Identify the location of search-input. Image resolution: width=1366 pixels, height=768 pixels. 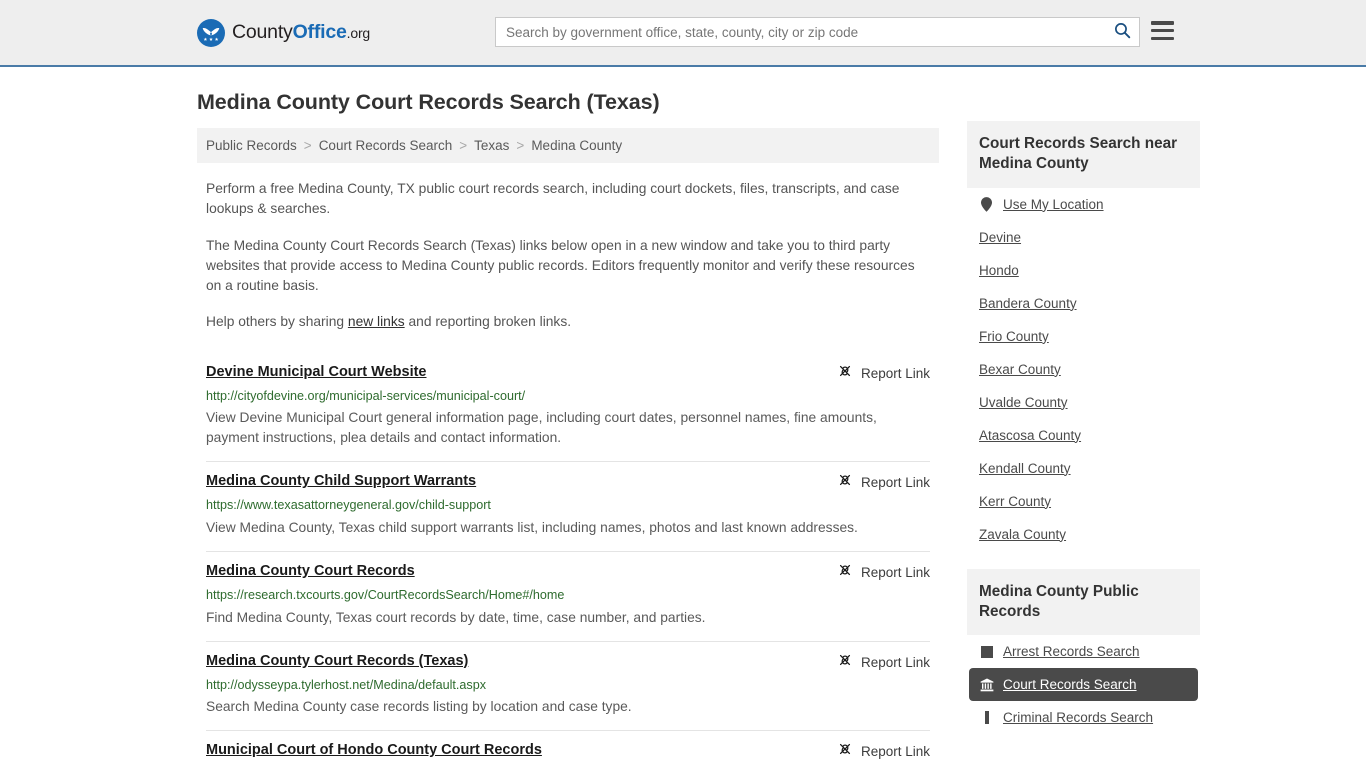
(800, 32).